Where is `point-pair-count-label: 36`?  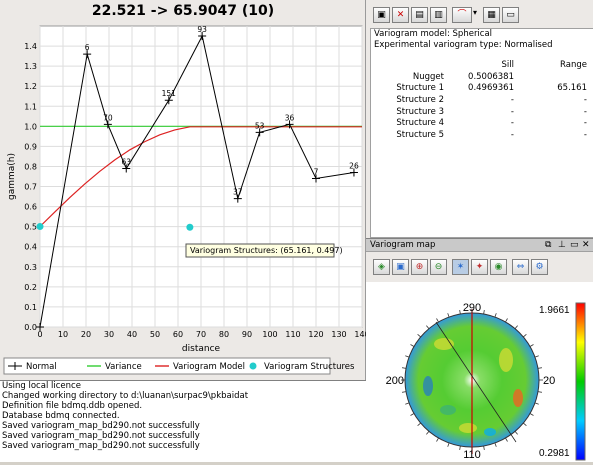 point-pair-count-label: 36 is located at coordinates (290, 117).